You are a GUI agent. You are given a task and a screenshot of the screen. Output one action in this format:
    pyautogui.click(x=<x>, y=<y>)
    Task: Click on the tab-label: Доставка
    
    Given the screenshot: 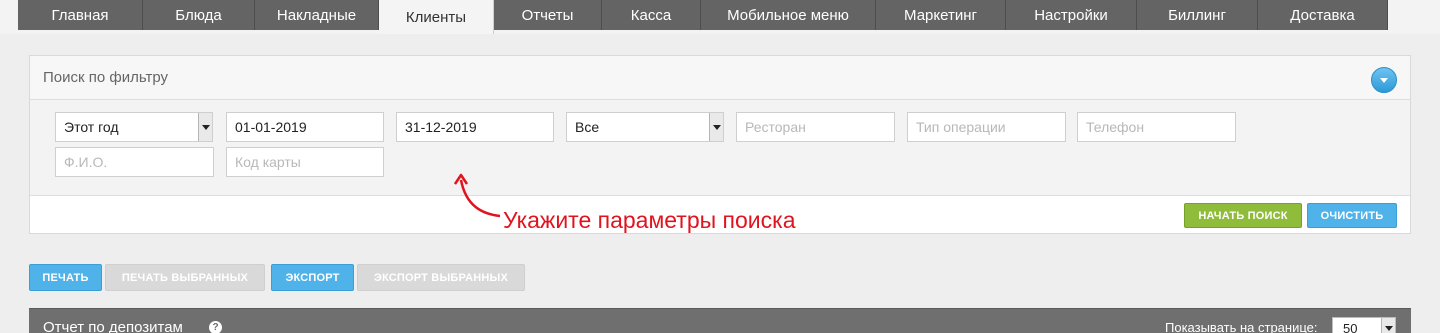 What is the action you would take?
    pyautogui.click(x=1322, y=15)
    